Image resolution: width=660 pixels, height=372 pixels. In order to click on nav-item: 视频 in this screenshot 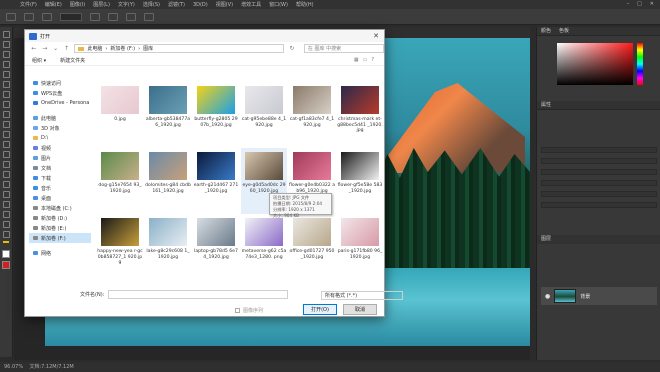, I will do `click(60, 148)`.